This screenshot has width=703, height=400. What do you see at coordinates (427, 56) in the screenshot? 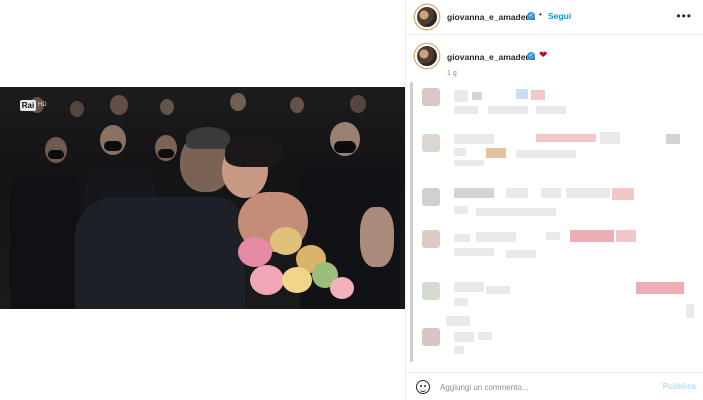
I see `caption-avatar` at bounding box center [427, 56].